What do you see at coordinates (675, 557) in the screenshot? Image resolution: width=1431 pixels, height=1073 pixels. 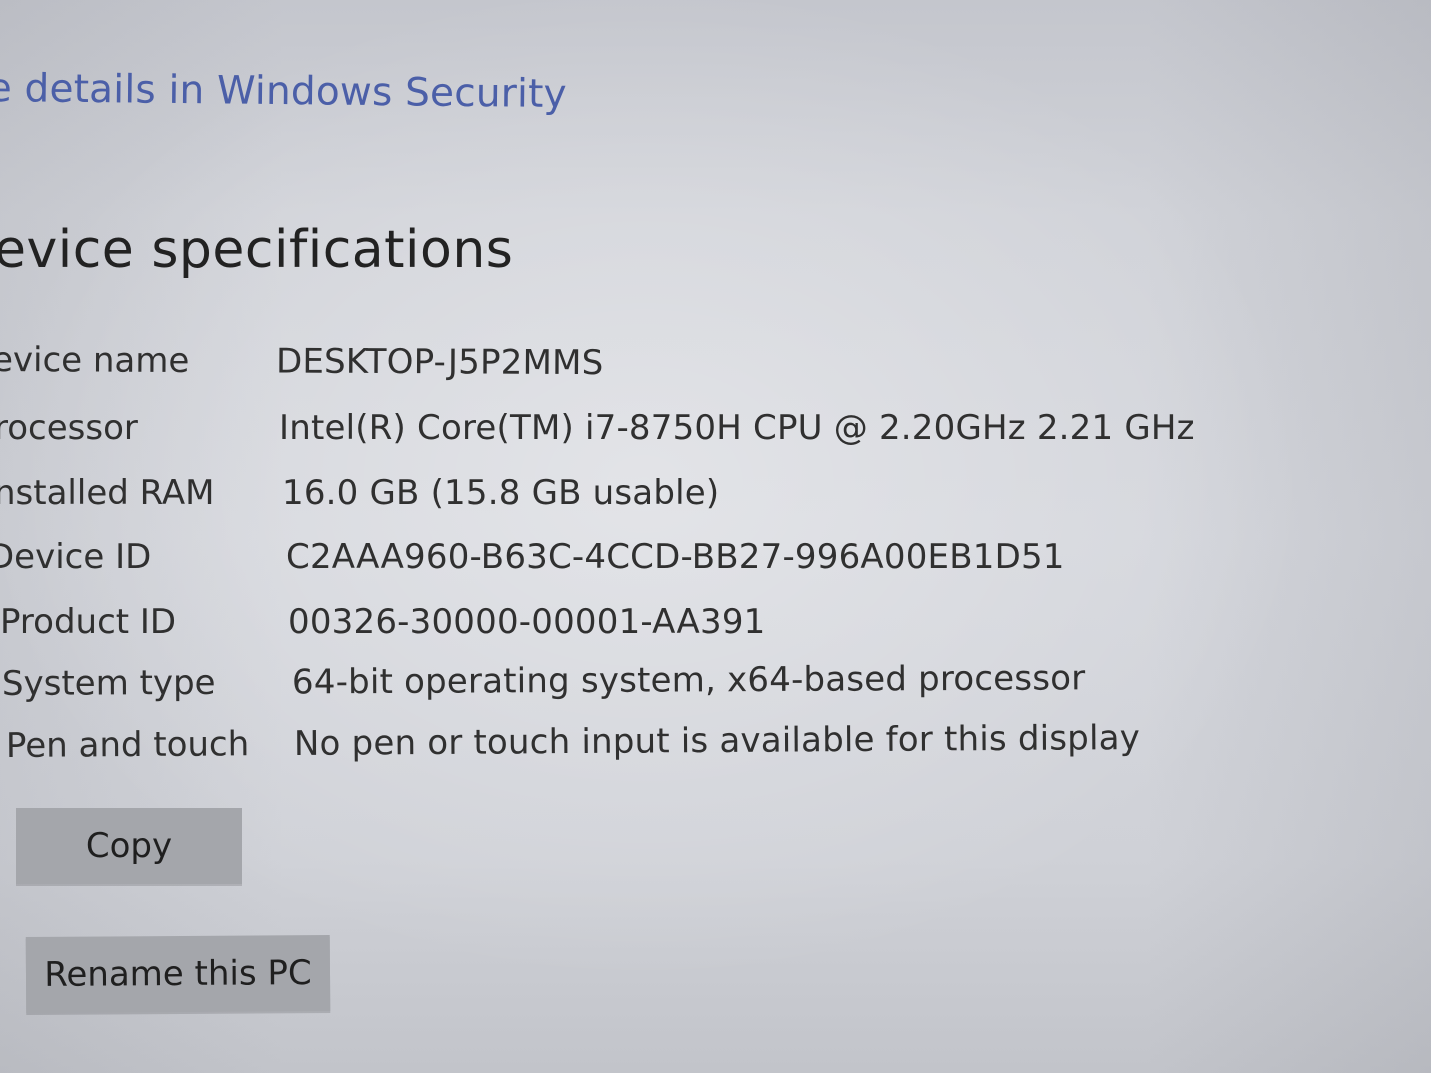 I see `spec-value-device-id: C2AAA960-B63C-4CCD-BB27-996A00EB1D51` at bounding box center [675, 557].